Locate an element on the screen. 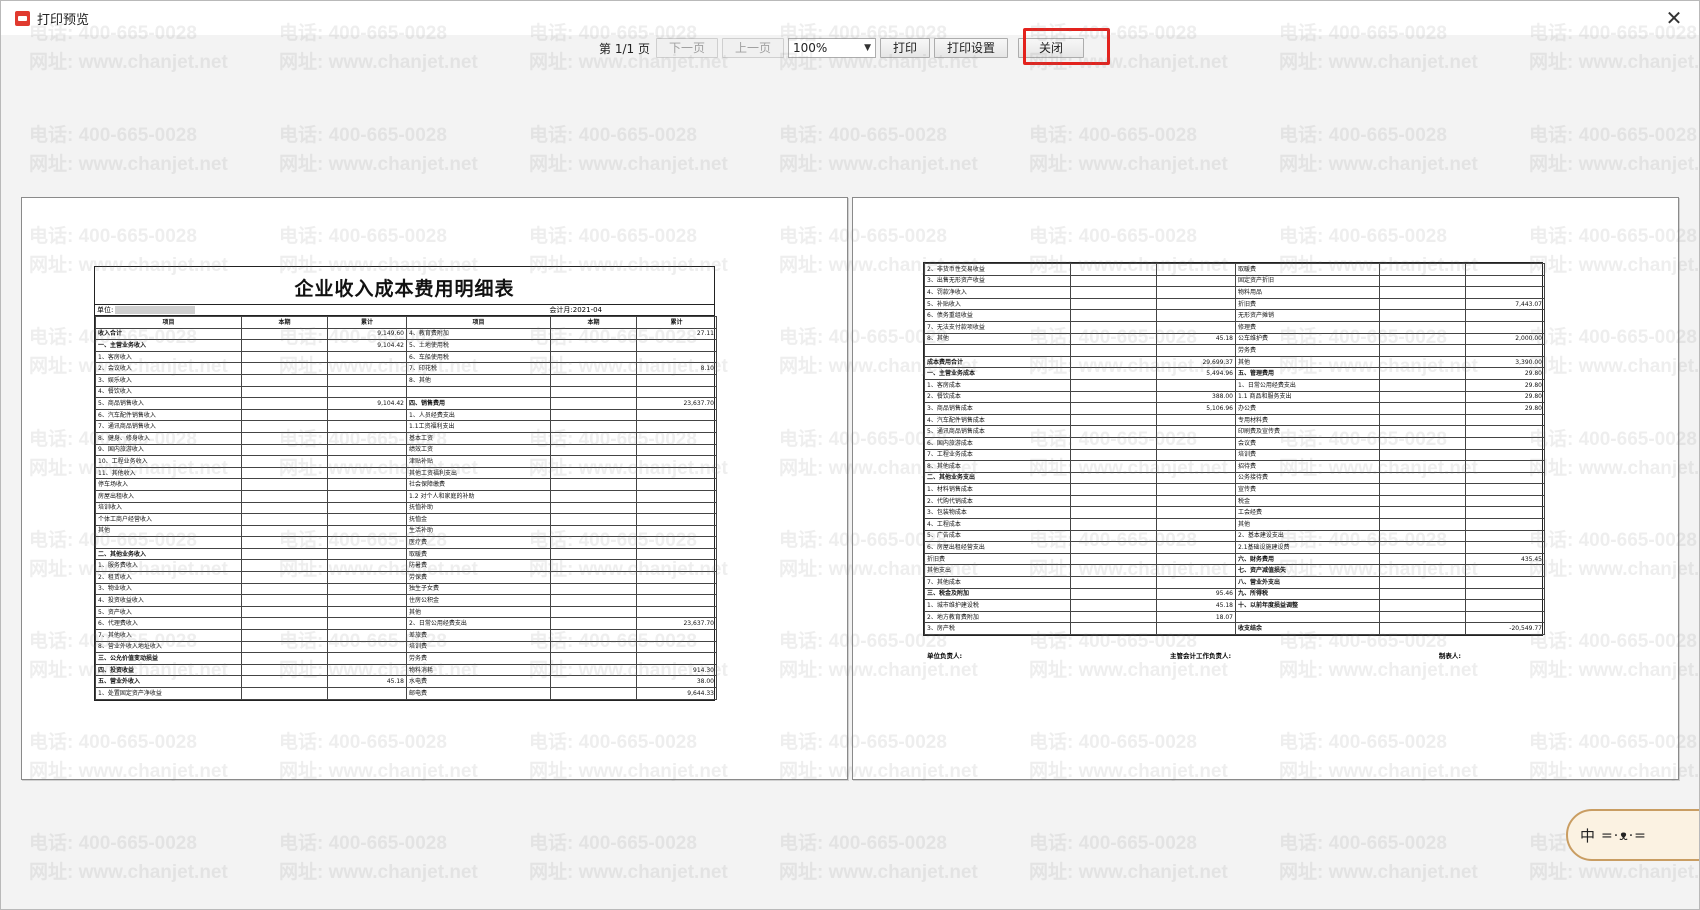  table-cell: 7、其他成本 is located at coordinates (997, 582).